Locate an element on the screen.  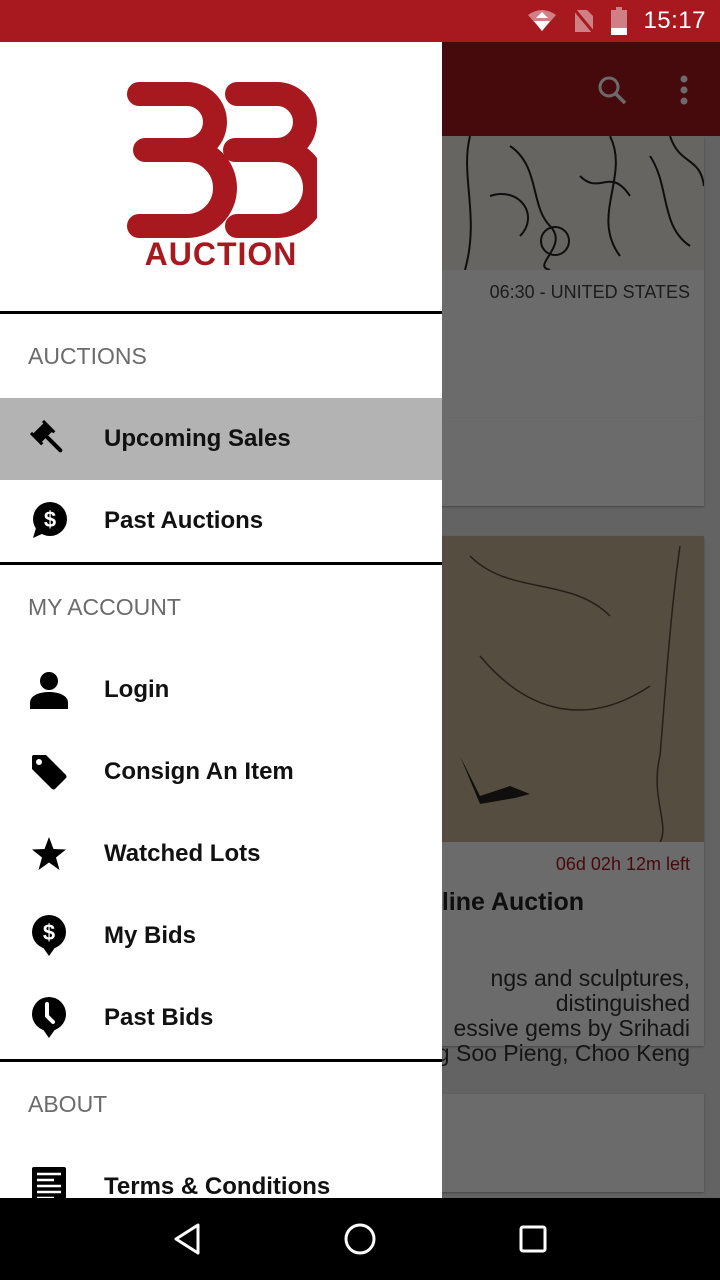
recents-icon is located at coordinates (533, 1239).